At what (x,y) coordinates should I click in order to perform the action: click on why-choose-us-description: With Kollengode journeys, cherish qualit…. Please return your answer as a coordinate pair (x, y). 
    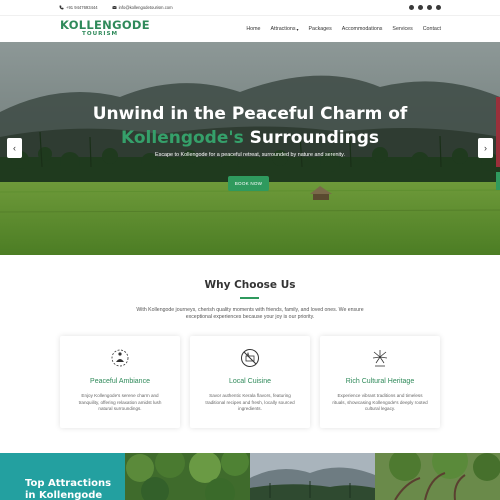
    Looking at the image, I should click on (250, 314).